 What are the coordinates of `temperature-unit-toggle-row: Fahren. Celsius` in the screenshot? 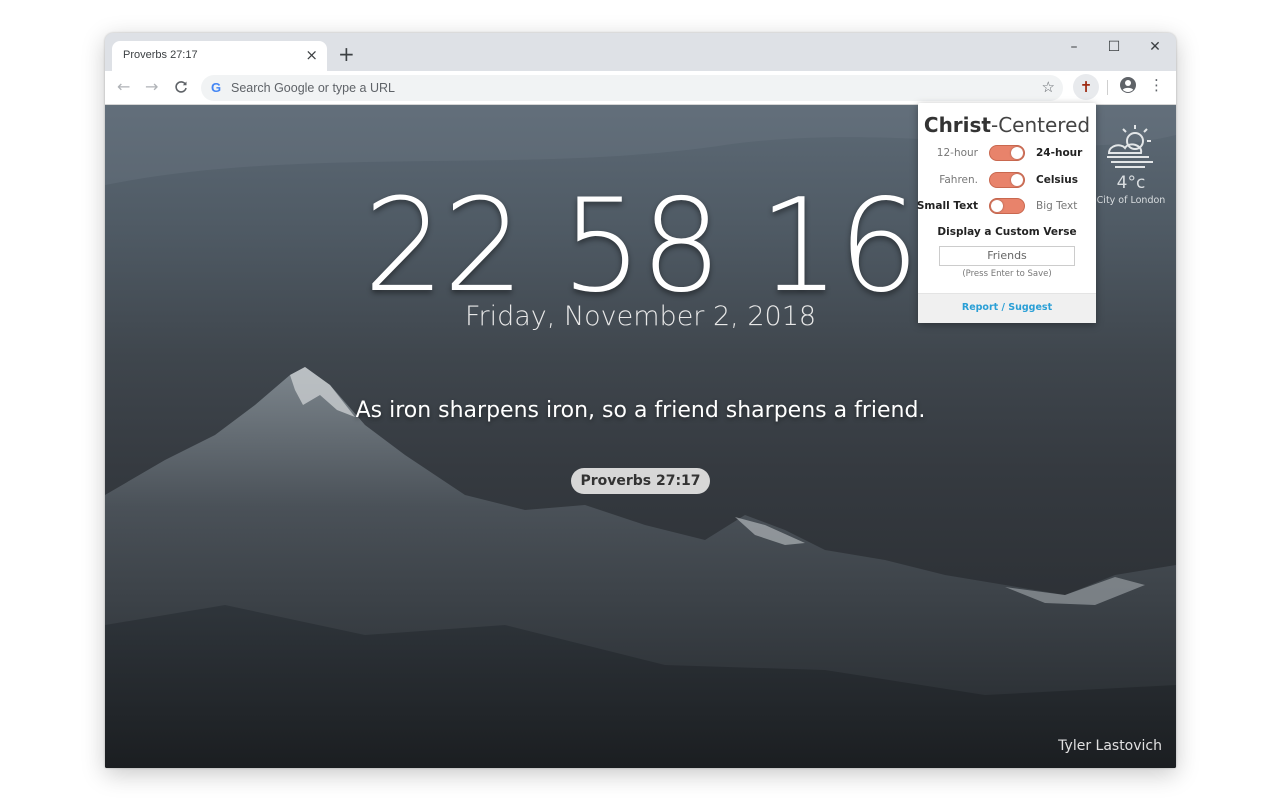 It's located at (1007, 181).